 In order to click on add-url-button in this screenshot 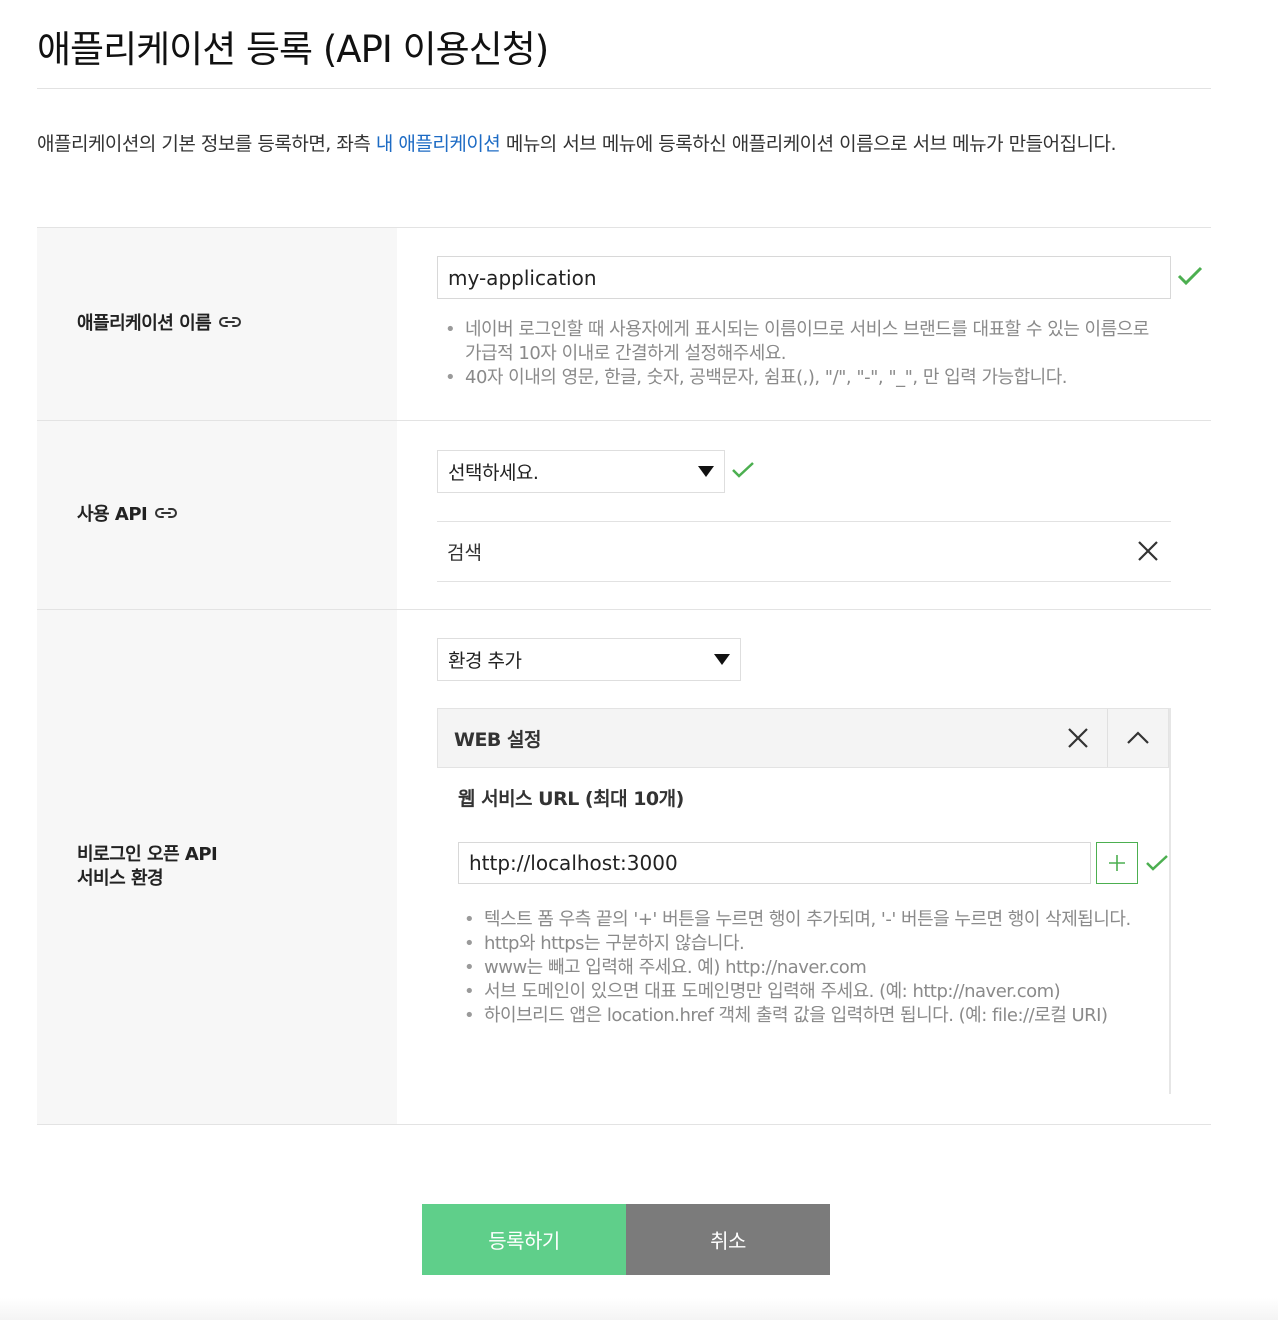, I will do `click(1117, 863)`.